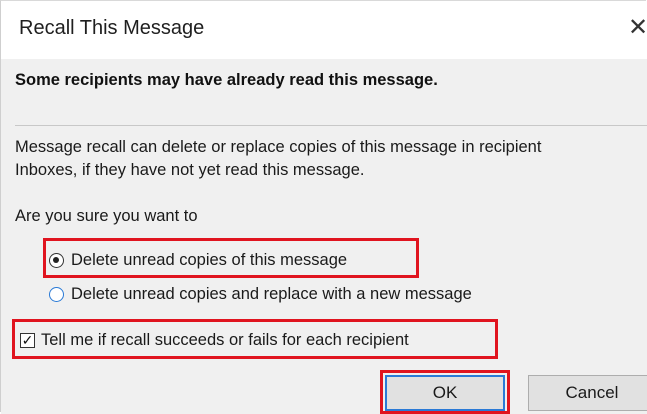  What do you see at coordinates (635, 28) in the screenshot?
I see `close-icon: ✕` at bounding box center [635, 28].